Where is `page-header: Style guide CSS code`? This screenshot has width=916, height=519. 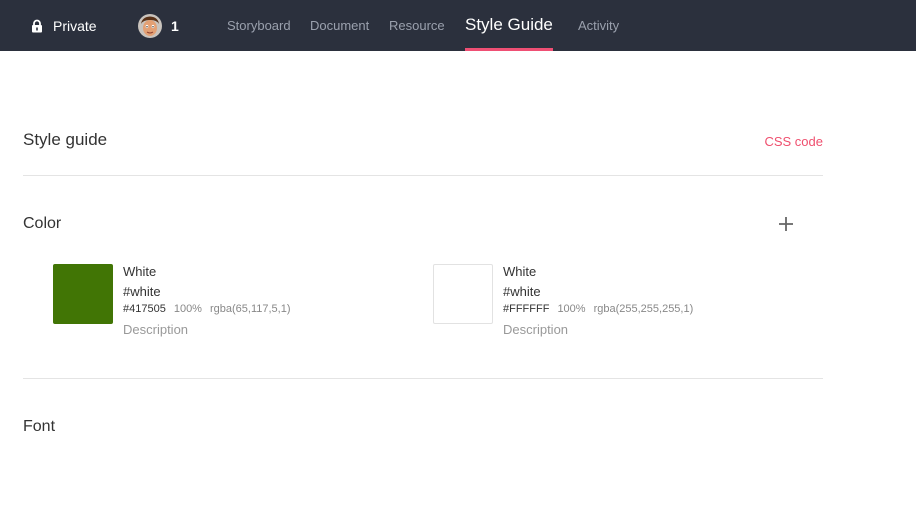 page-header: Style guide CSS code is located at coordinates (423, 141).